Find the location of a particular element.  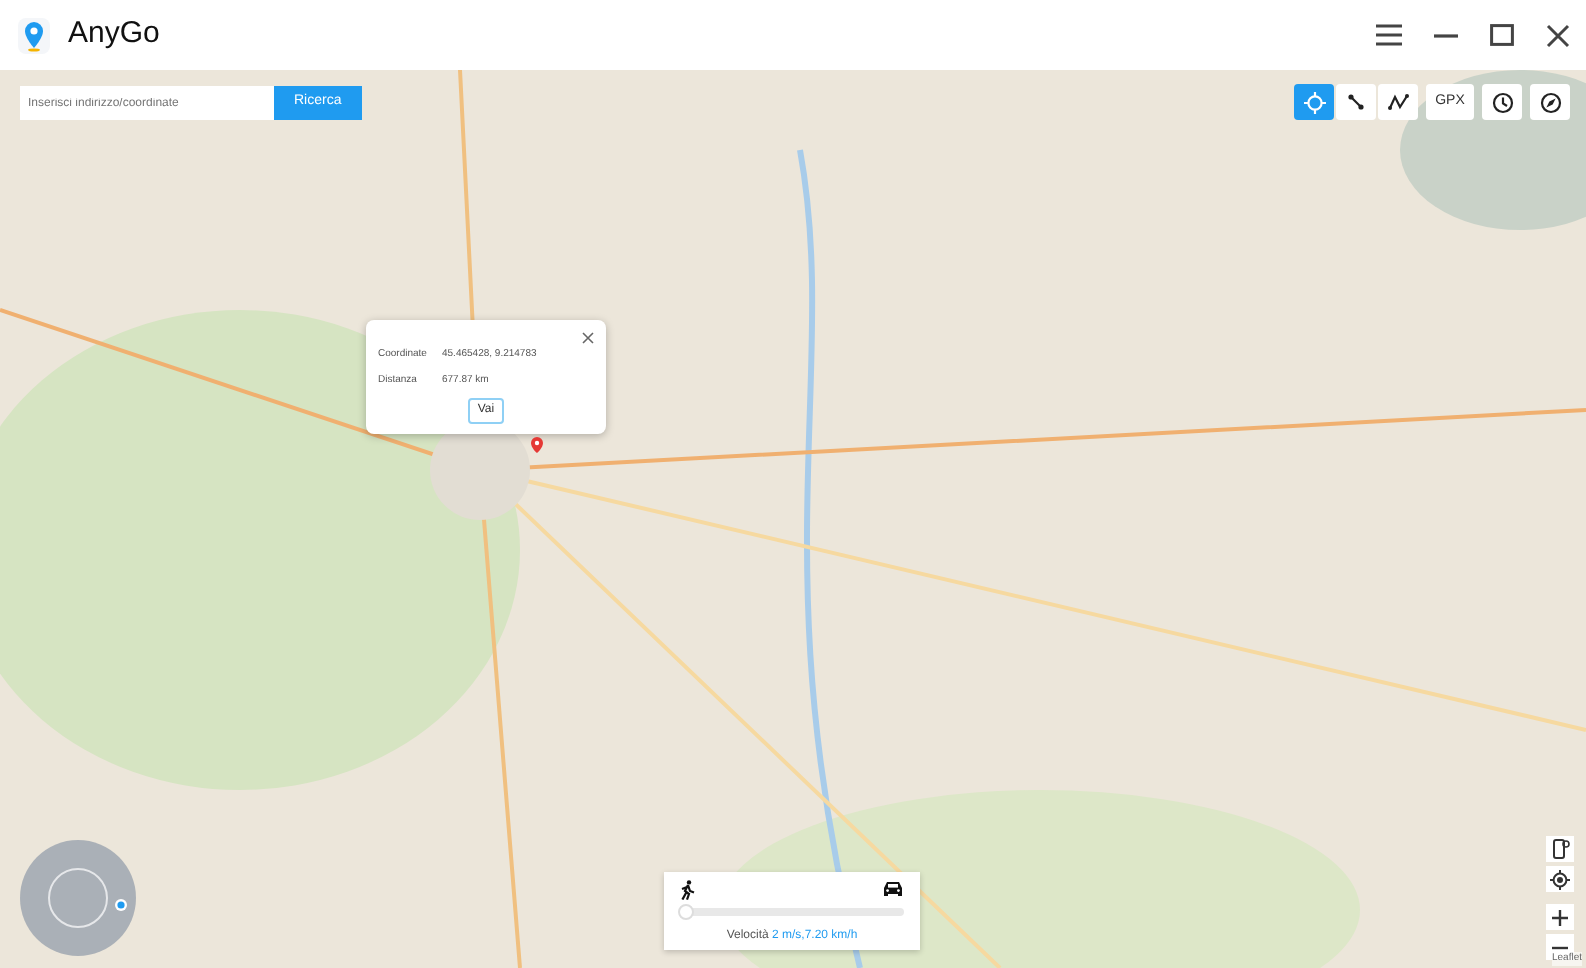

zoom-in-icon is located at coordinates (1560, 917).